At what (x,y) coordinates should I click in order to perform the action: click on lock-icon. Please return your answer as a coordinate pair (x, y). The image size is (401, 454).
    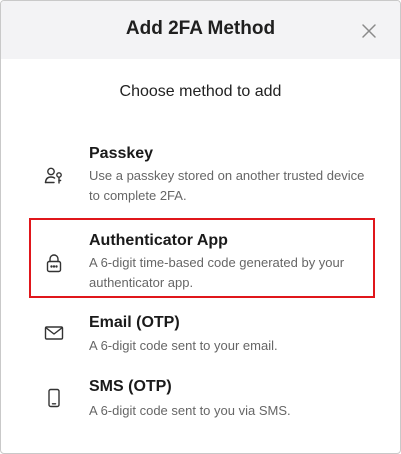
    Looking at the image, I should click on (54, 263).